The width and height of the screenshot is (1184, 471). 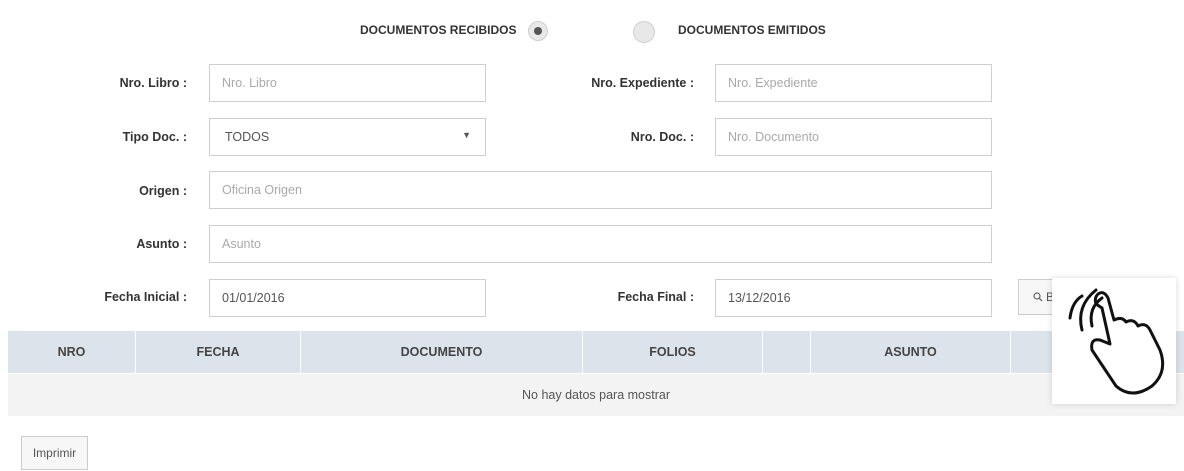 What do you see at coordinates (347, 83) in the screenshot?
I see `nro-libro-input` at bounding box center [347, 83].